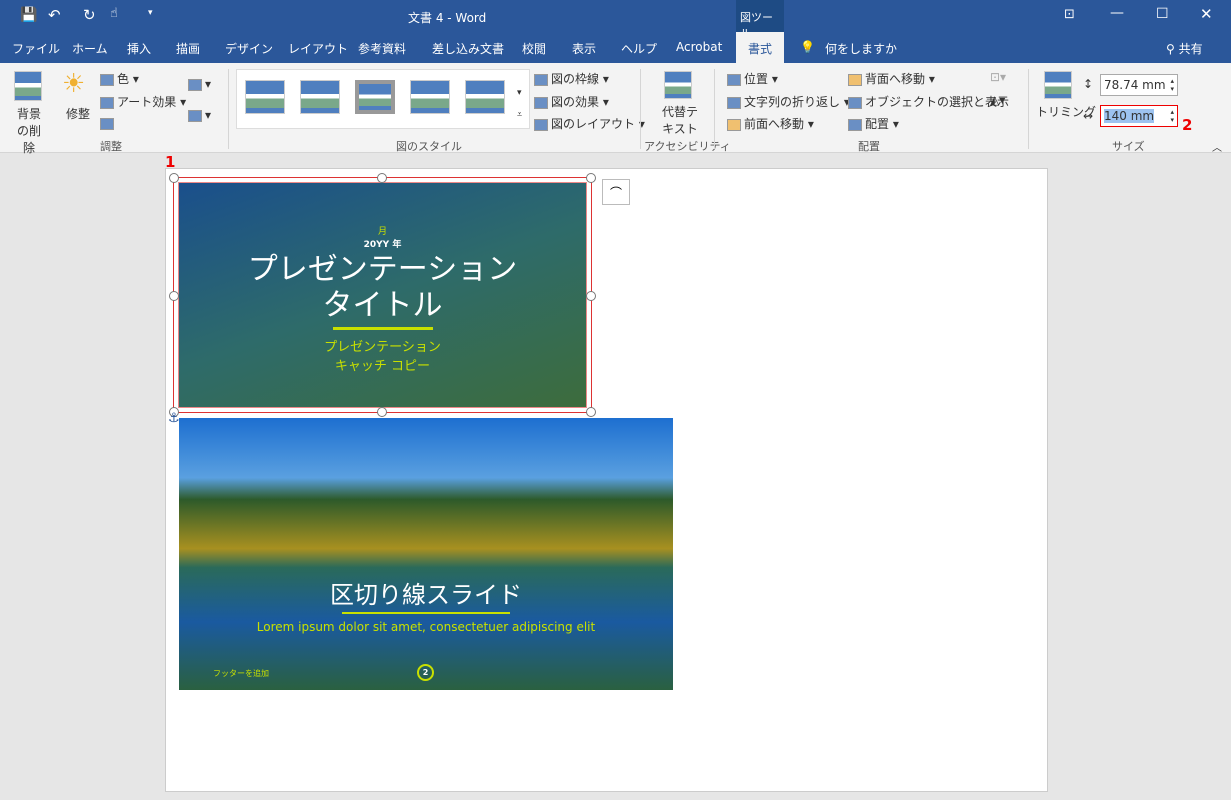  Describe the element at coordinates (150, 13) in the screenshot. I see `customize-qat-icon: ▾` at that location.